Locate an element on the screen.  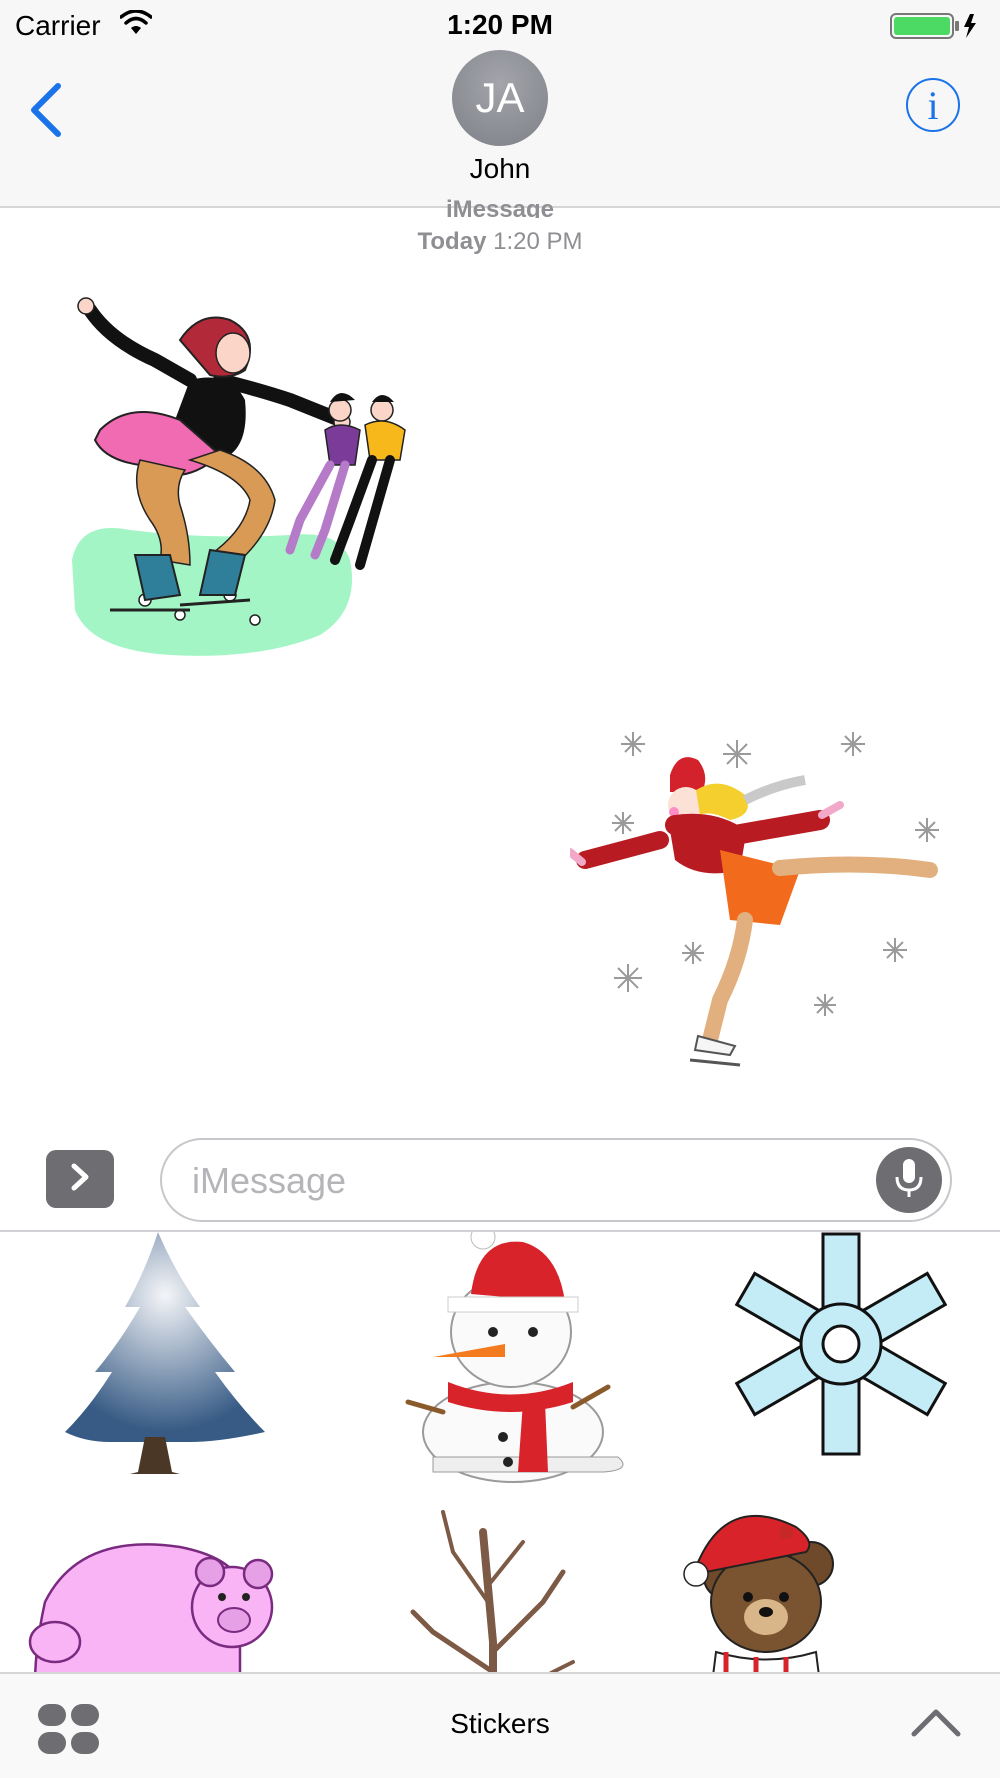
microphone-icon is located at coordinates (909, 1180).